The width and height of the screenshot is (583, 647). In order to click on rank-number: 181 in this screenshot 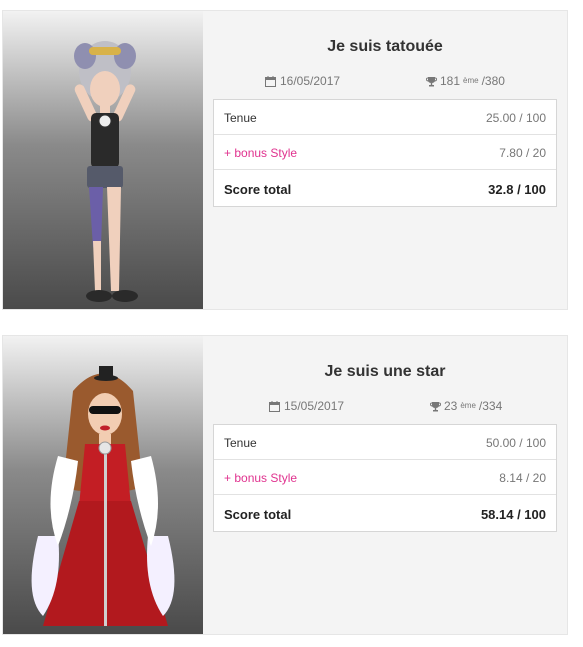, I will do `click(450, 81)`.